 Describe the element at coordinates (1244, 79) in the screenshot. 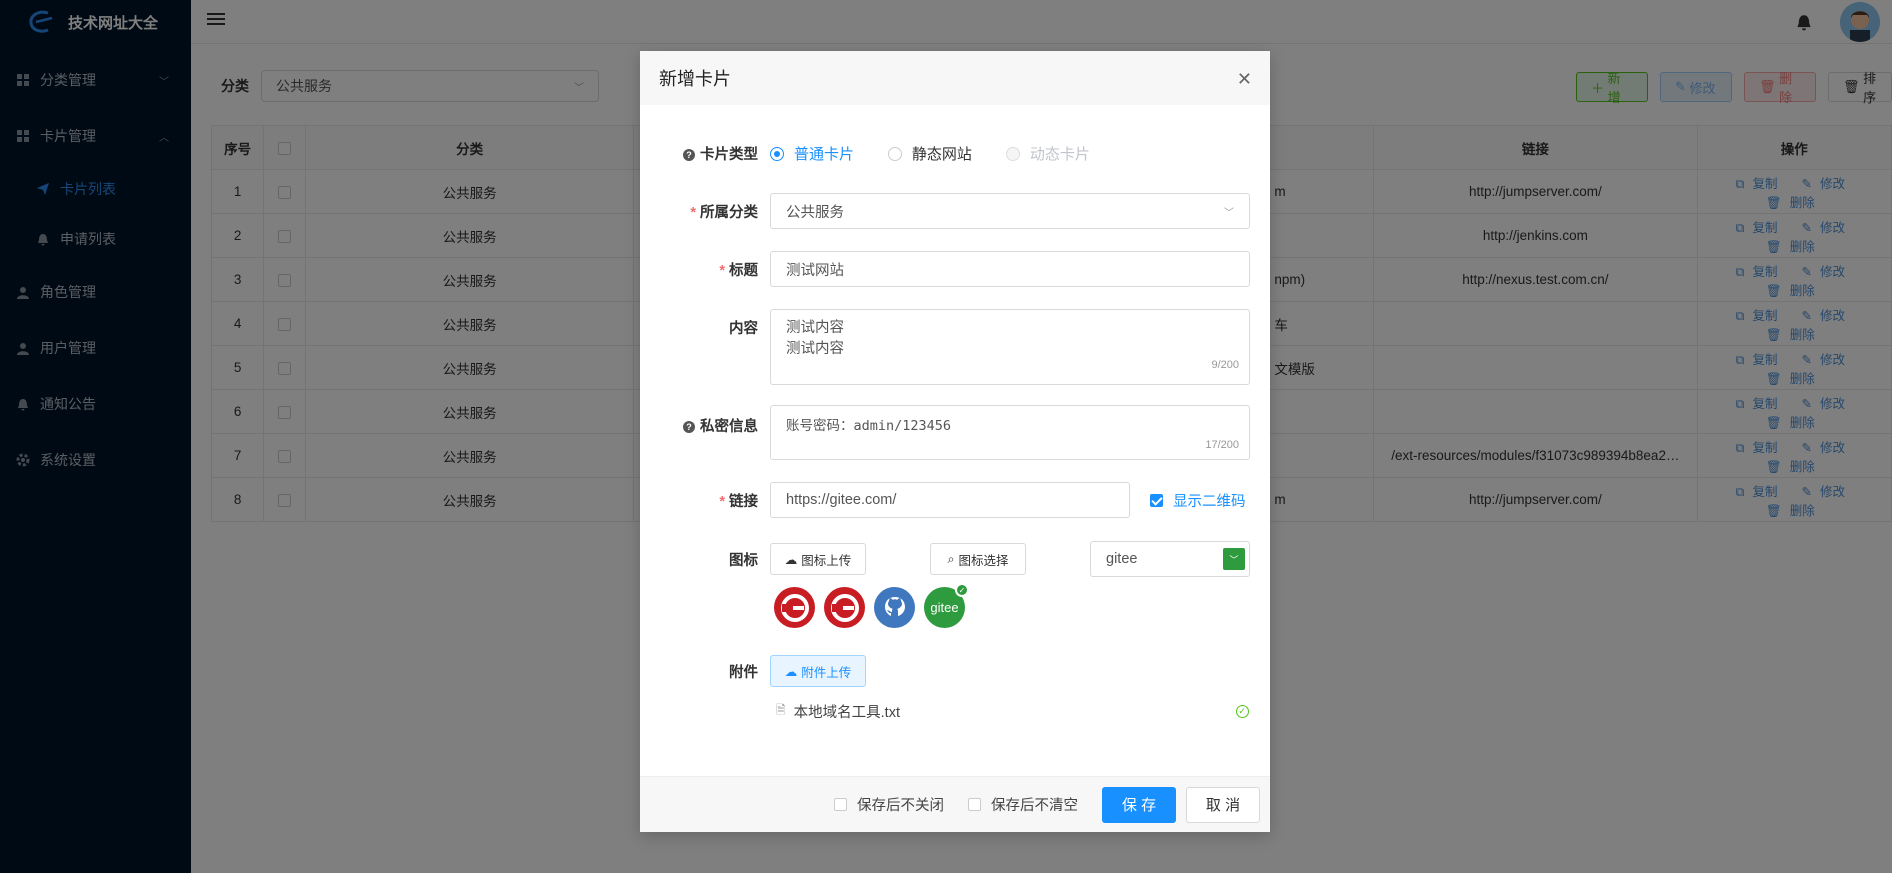

I see `close-icon: ✕` at that location.